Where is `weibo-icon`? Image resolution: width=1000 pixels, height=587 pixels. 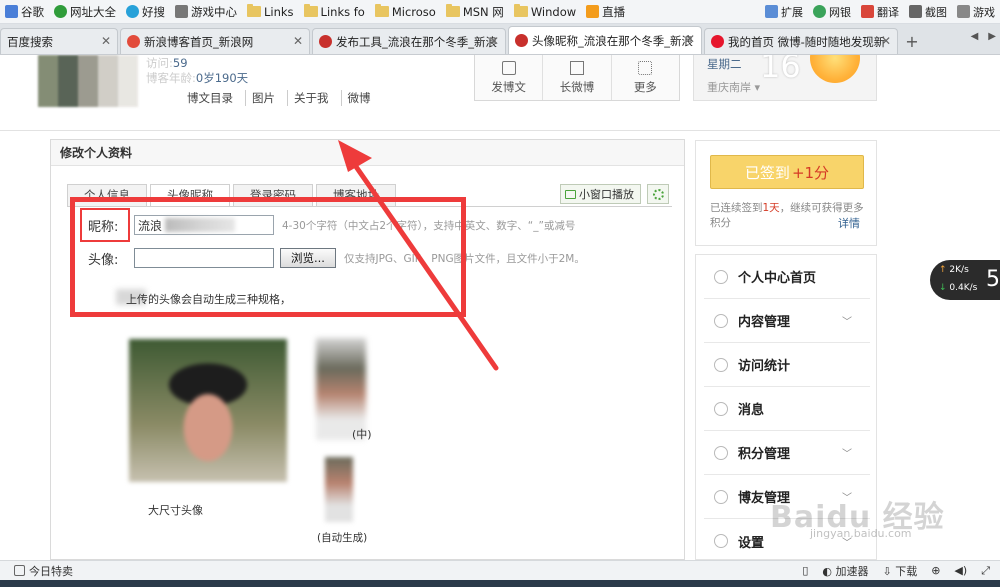
weibo-icon is located at coordinates (717, 41).